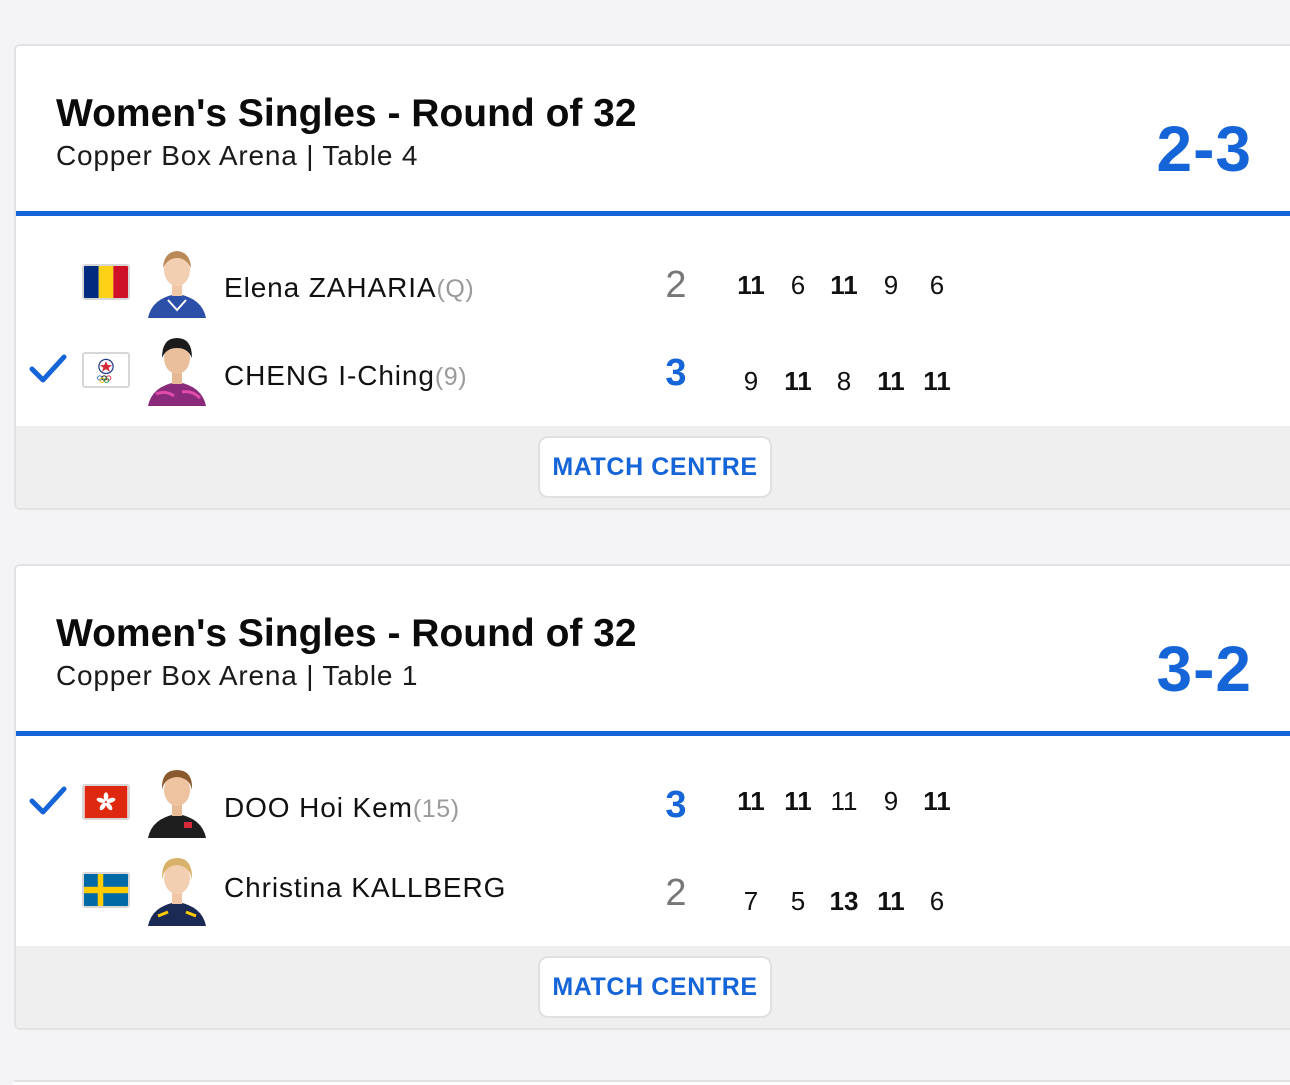  I want to click on match-score: 2-3, so click(1204, 149).